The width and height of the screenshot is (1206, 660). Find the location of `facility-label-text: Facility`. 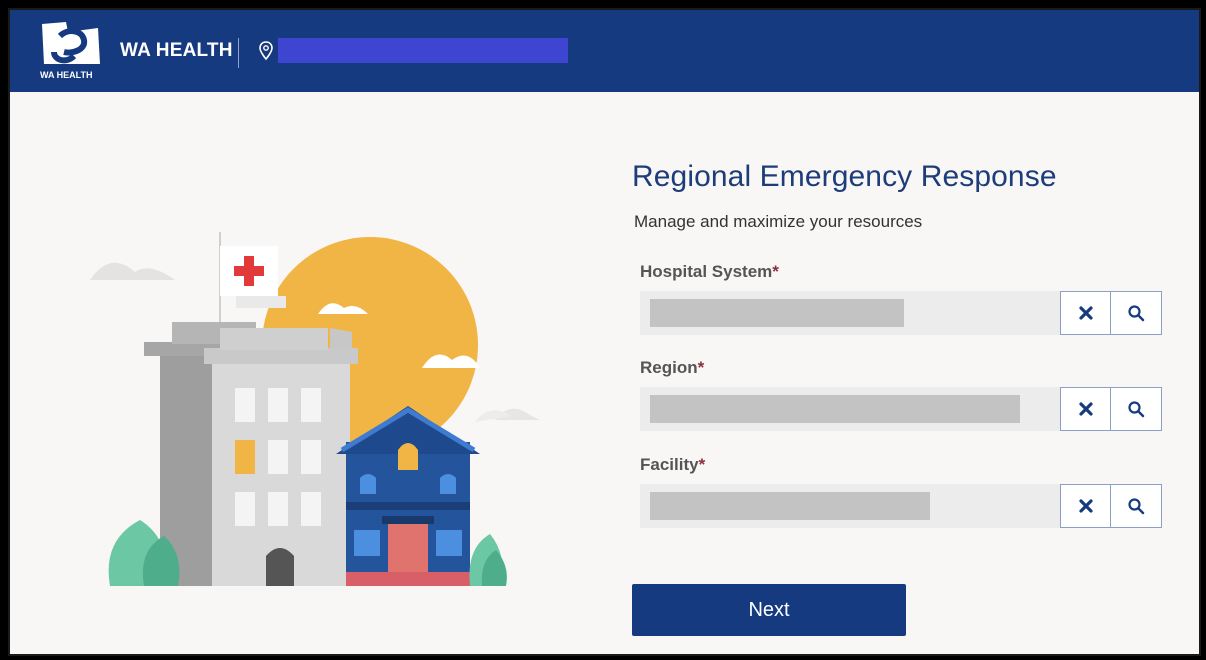

facility-label-text: Facility is located at coordinates (669, 464).